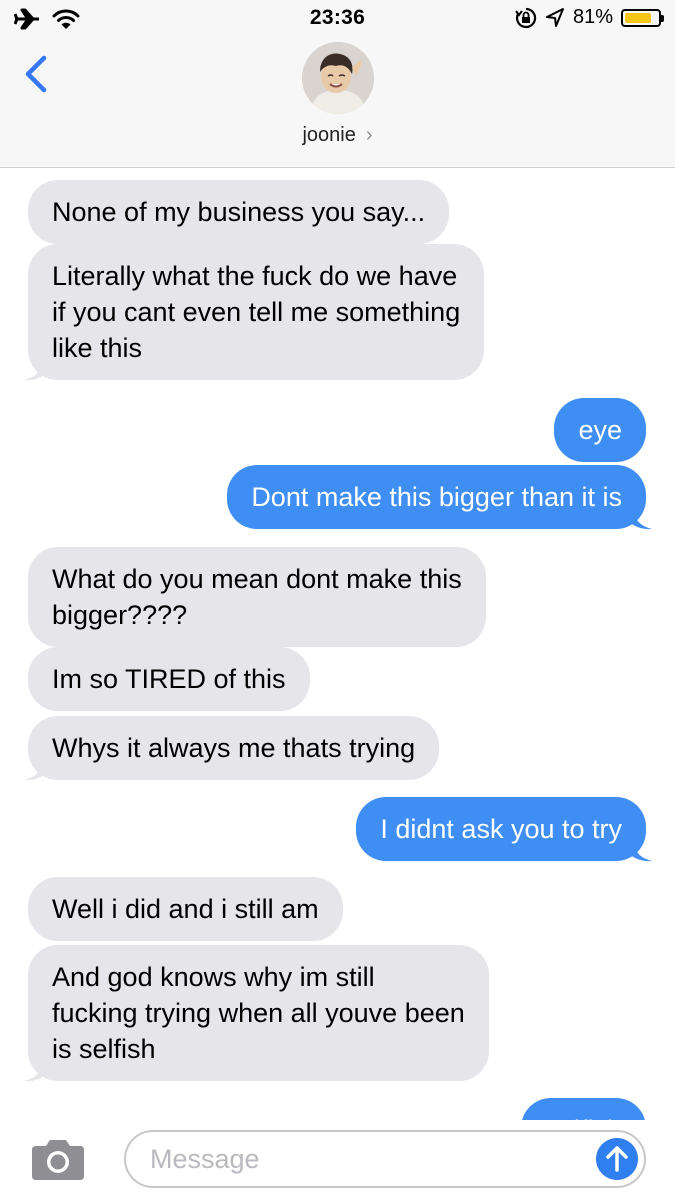 This screenshot has width=675, height=1200. I want to click on incoming-message: Whys it always me thats trying, so click(234, 748).